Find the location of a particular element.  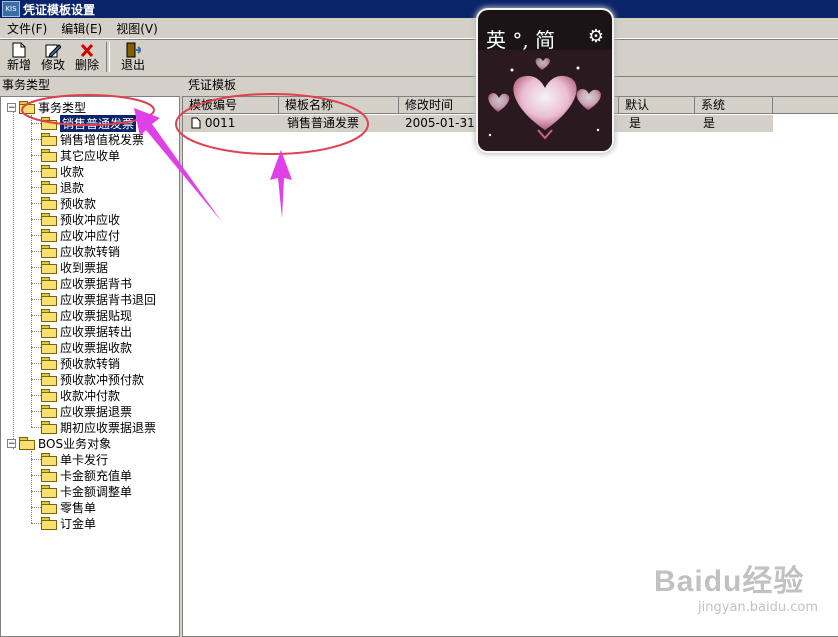

tree-item-label: 销售增值税发票 is located at coordinates (102, 139).